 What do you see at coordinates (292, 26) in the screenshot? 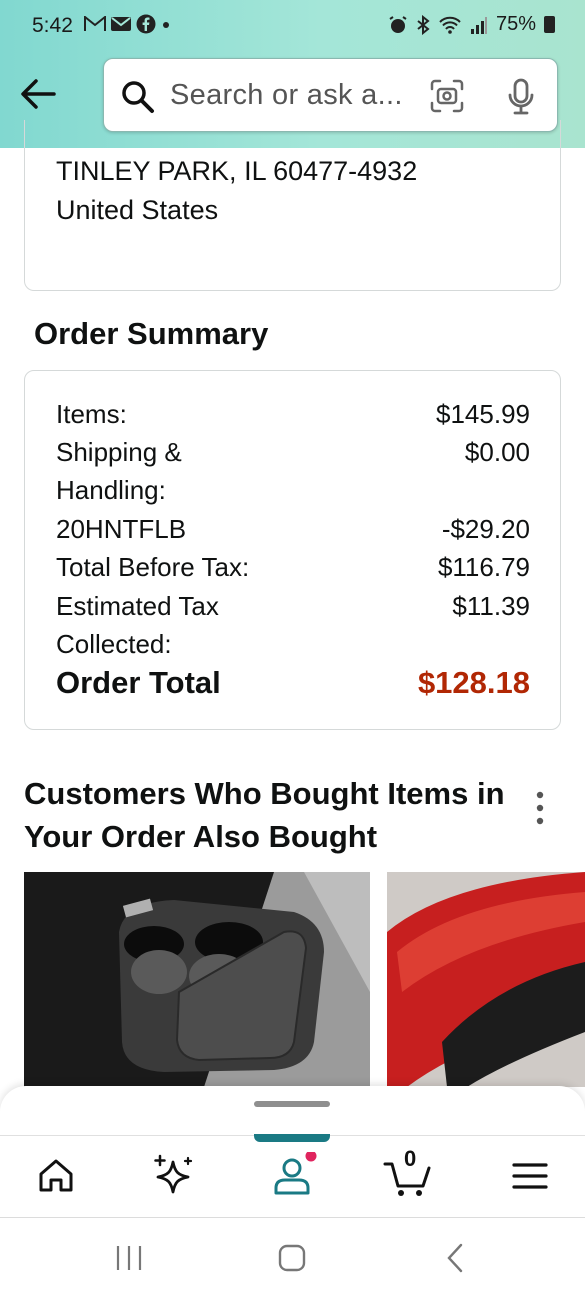
I see `status-bar: 5:42 75%` at bounding box center [292, 26].